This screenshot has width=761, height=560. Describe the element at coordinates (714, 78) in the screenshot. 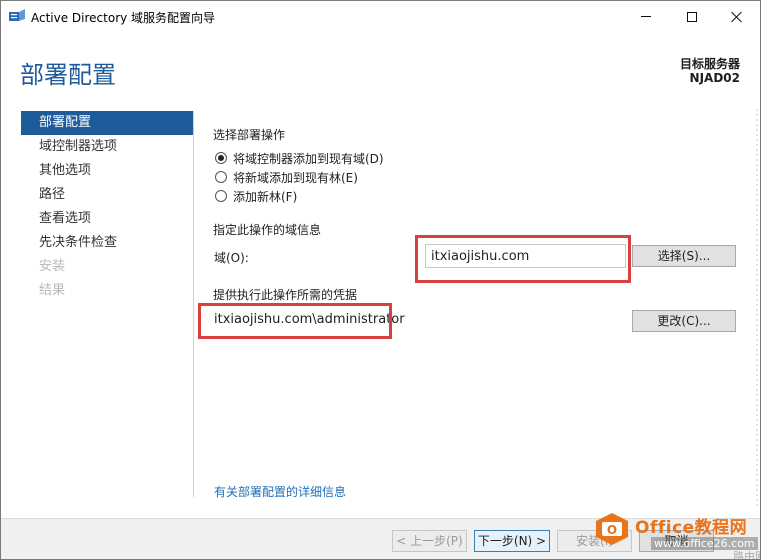

I see `target-server-name: NJAD02` at that location.